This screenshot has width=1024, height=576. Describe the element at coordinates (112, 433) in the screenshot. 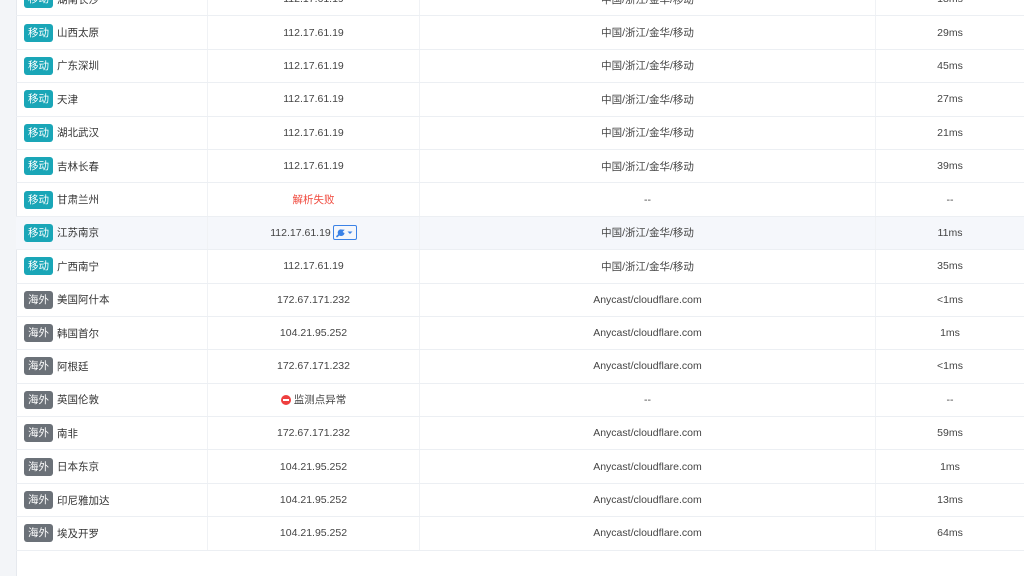

I see `node-cell: 海外 南非` at that location.